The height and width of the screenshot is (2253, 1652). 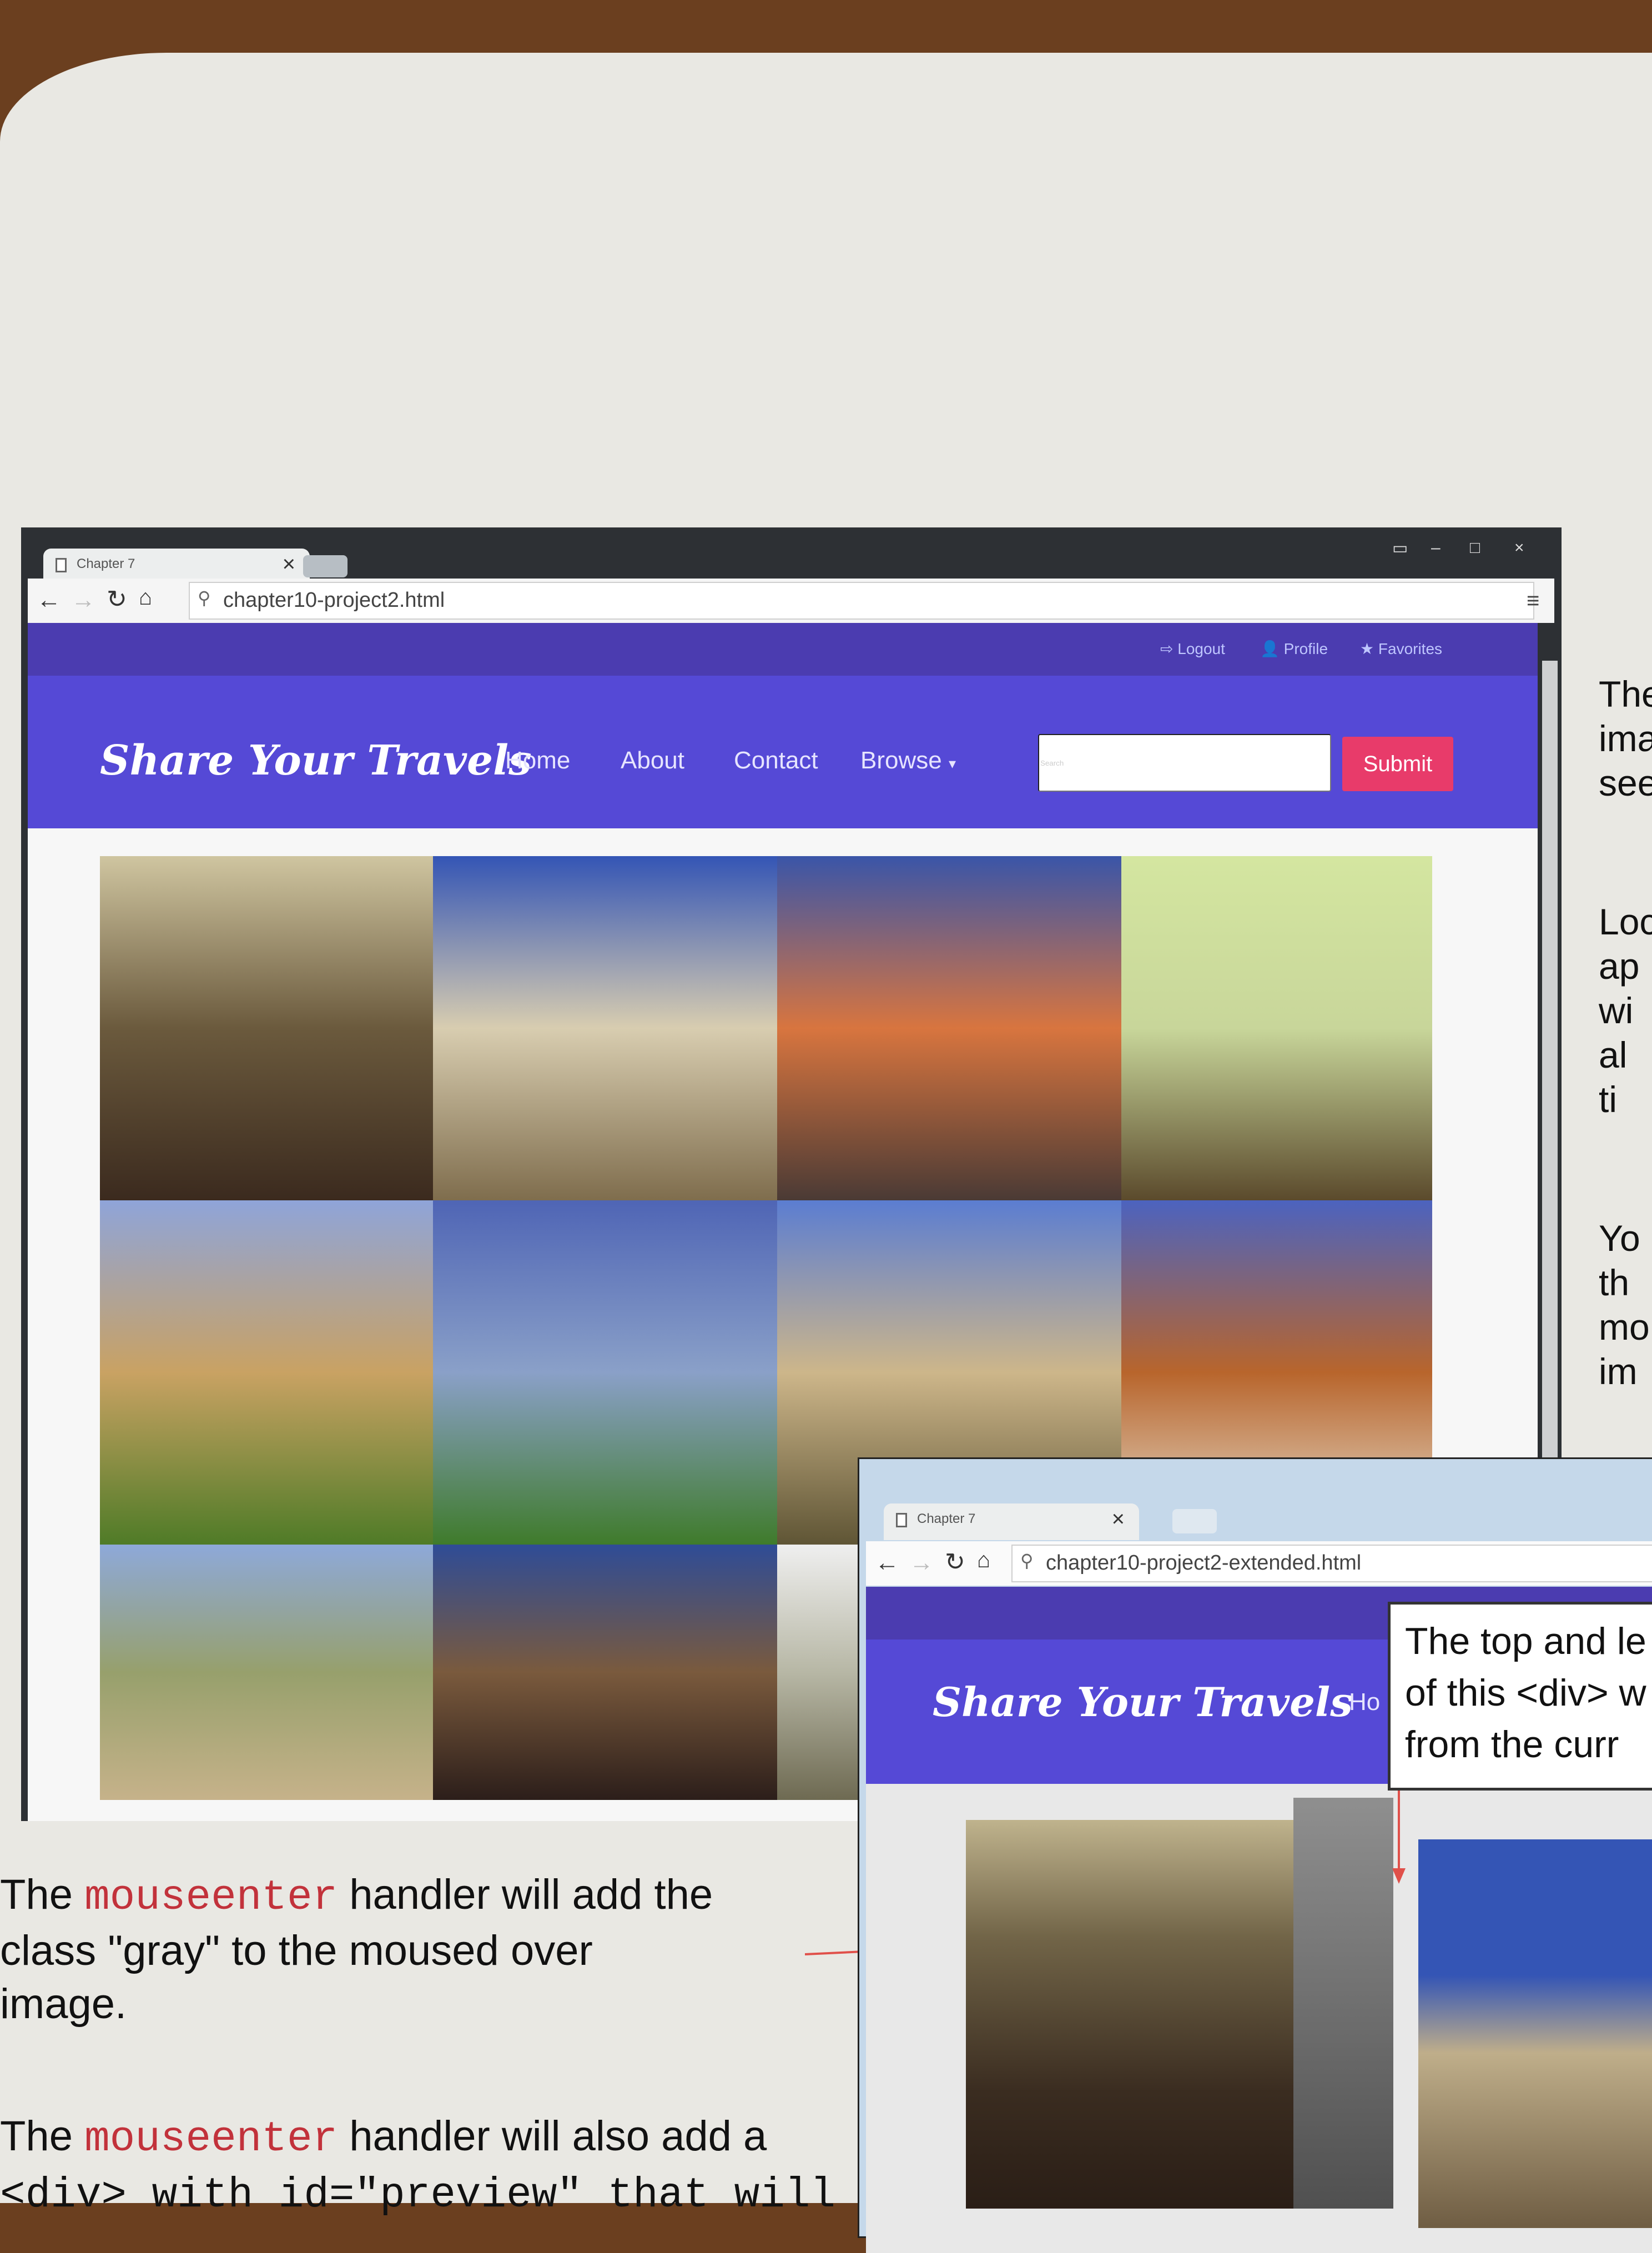 What do you see at coordinates (316, 760) in the screenshot?
I see `site-brand: Share Your Travels` at bounding box center [316, 760].